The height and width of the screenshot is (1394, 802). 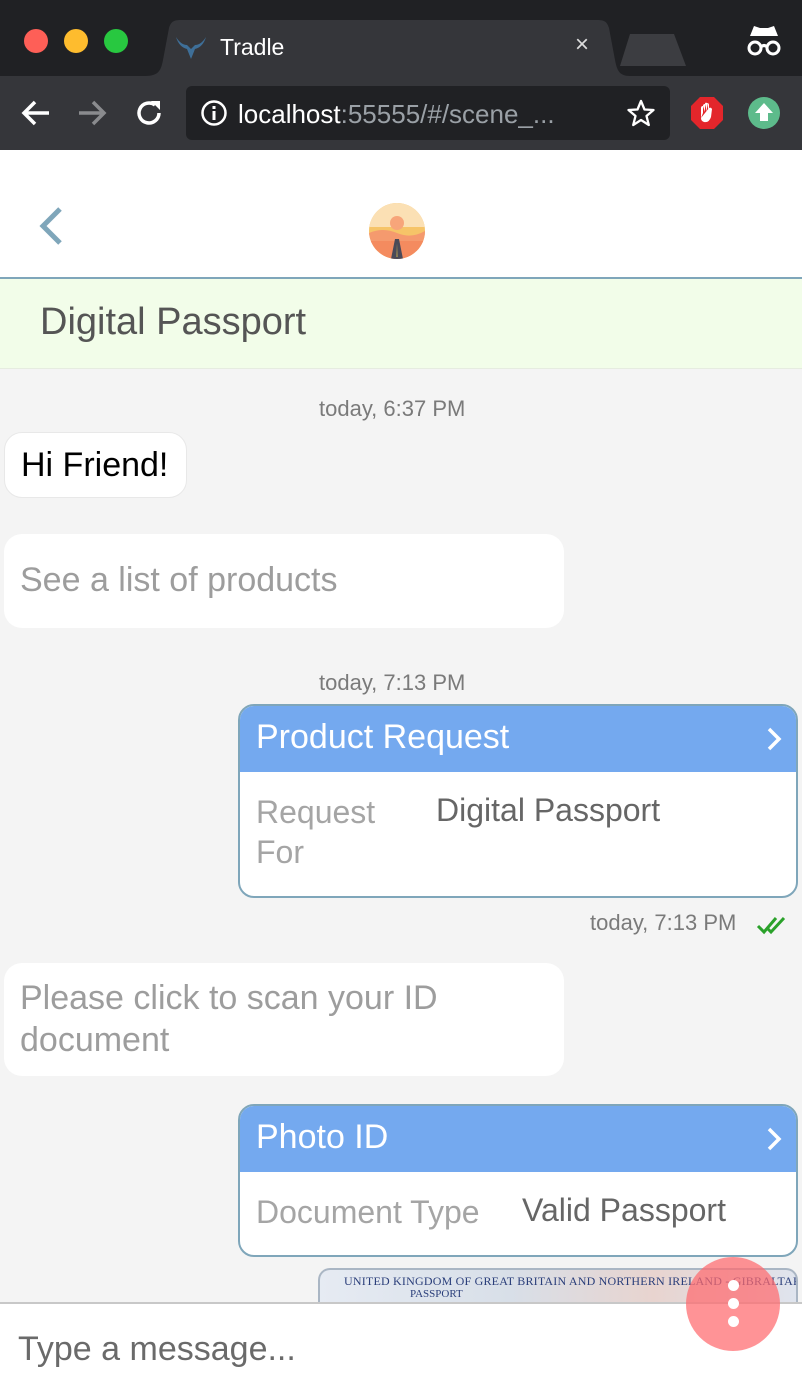 I want to click on window-close-button, so click(x=36, y=41).